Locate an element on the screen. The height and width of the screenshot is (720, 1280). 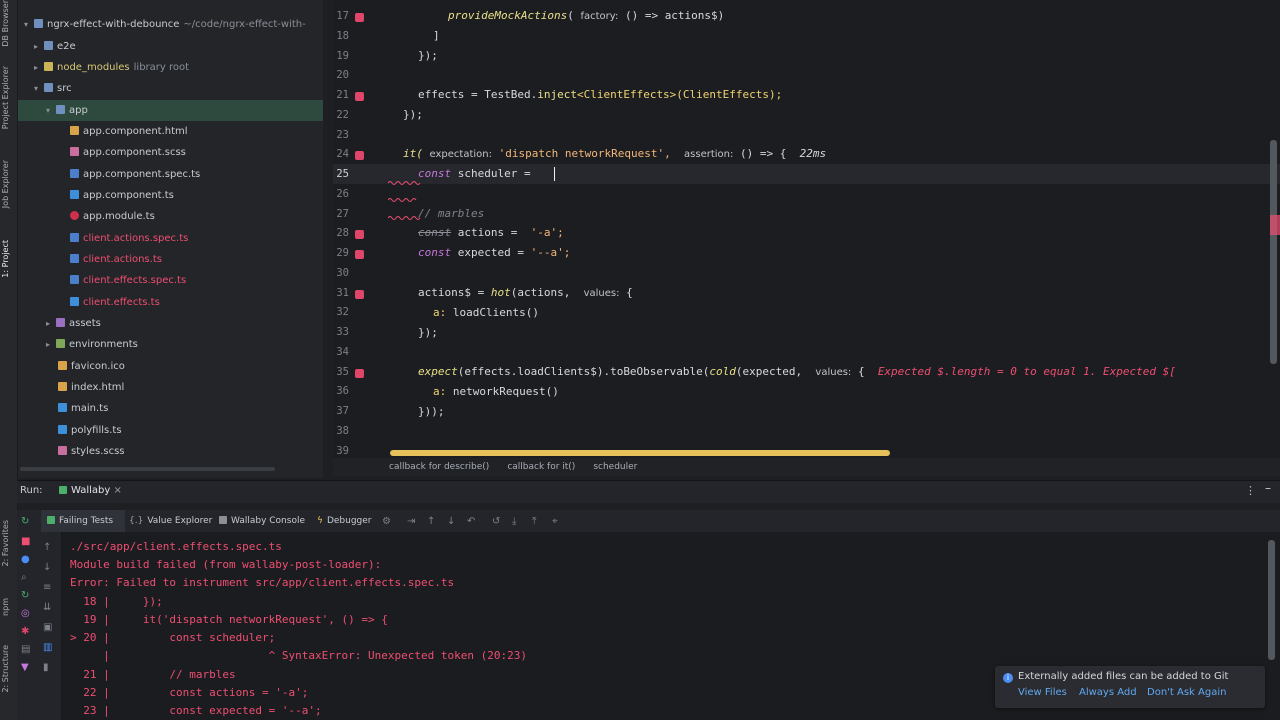
step-back-icon: ↑ is located at coordinates (431, 521).